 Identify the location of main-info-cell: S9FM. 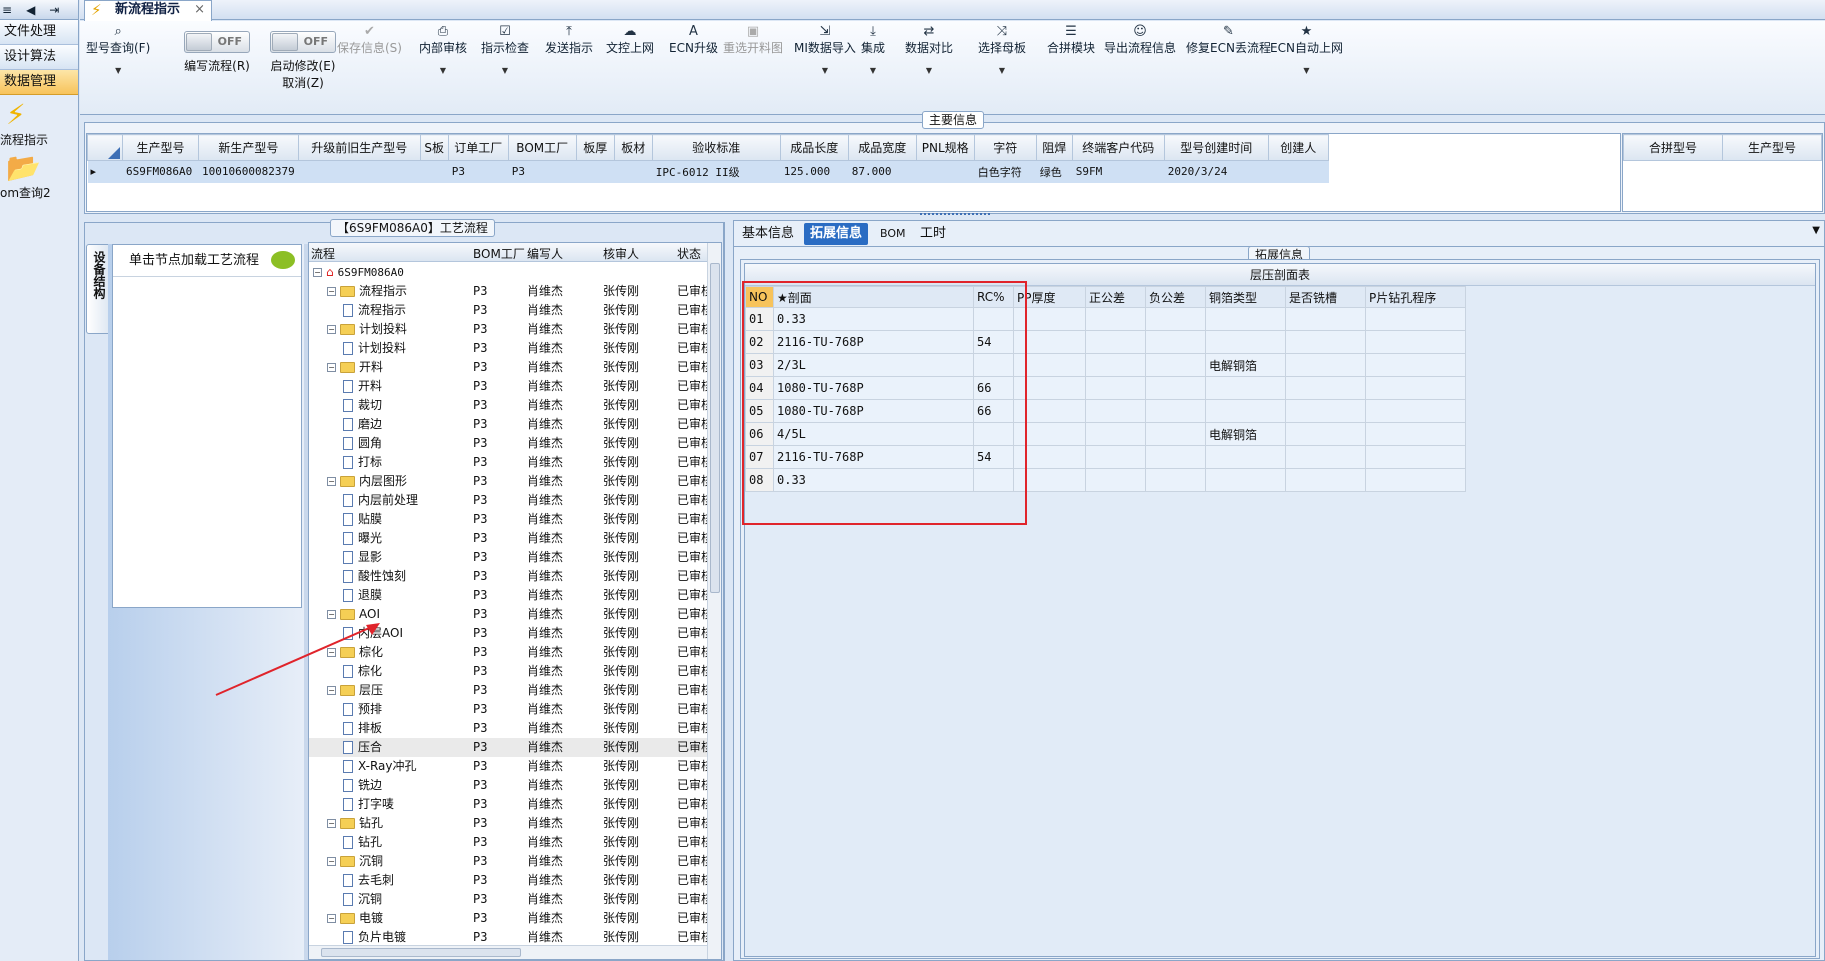
(1118, 171).